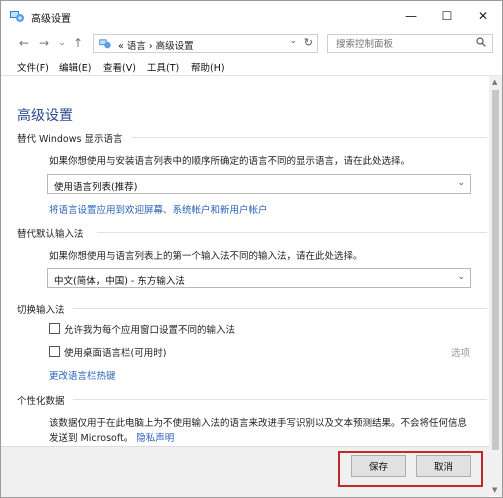 The height and width of the screenshot is (498, 503). I want to click on vertical-scrollbar: ▲ ▼, so click(495, 286).